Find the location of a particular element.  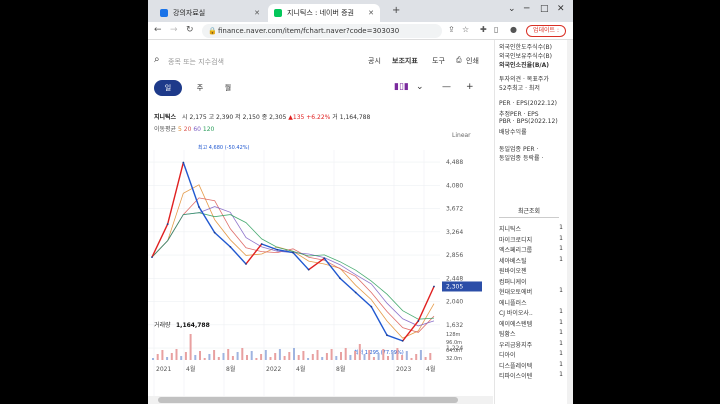

new-tab-icon: + is located at coordinates (396, 10).